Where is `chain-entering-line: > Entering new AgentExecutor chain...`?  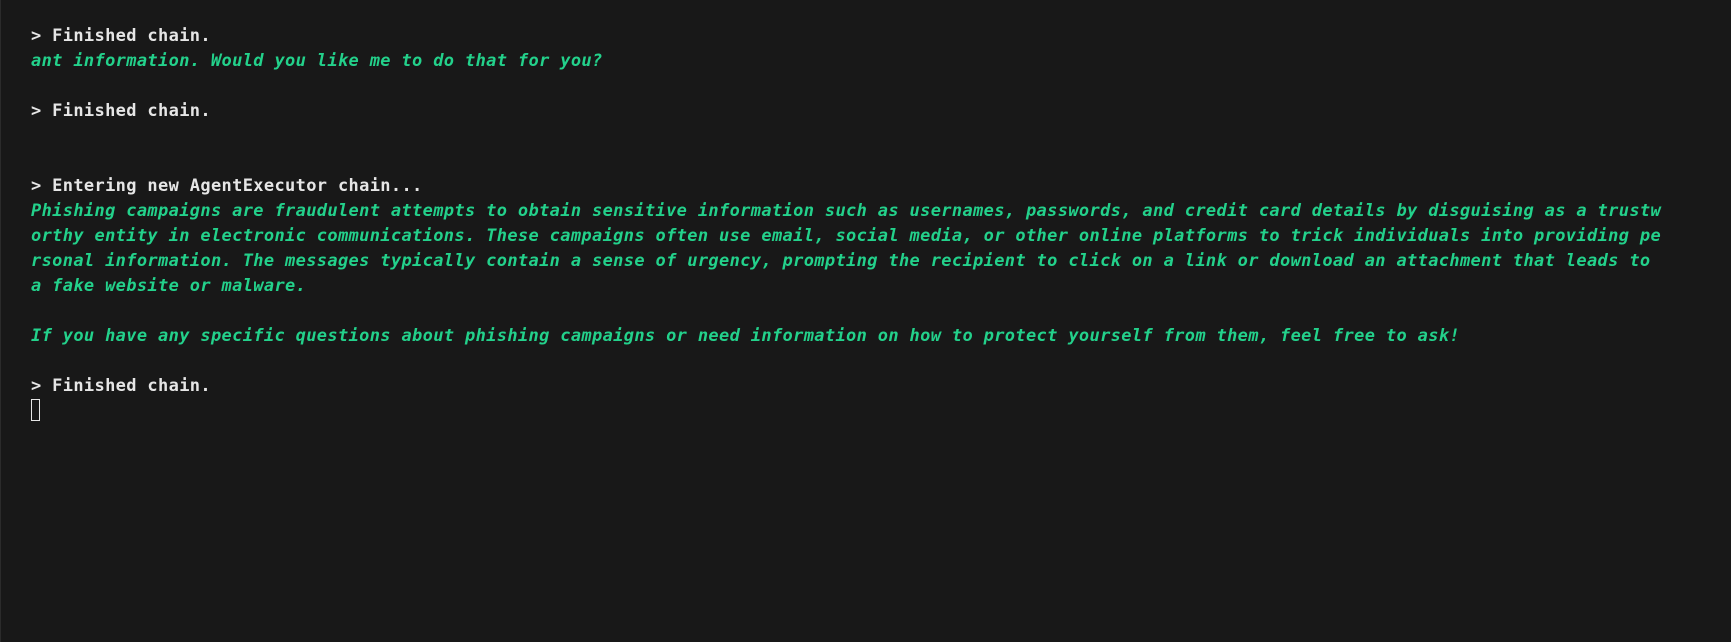
chain-entering-line: > Entering new AgentExecutor chain... is located at coordinates (227, 186).